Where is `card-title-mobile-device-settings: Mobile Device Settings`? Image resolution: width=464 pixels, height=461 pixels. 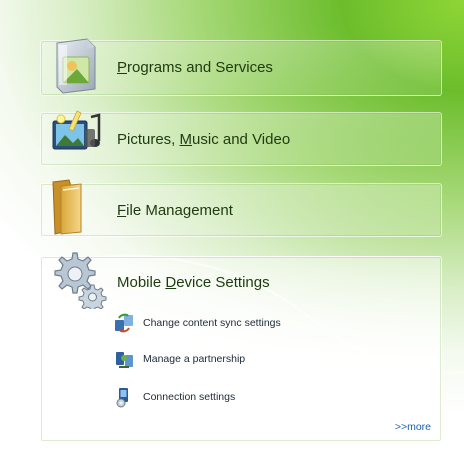 card-title-mobile-device-settings: Mobile Device Settings is located at coordinates (193, 282).